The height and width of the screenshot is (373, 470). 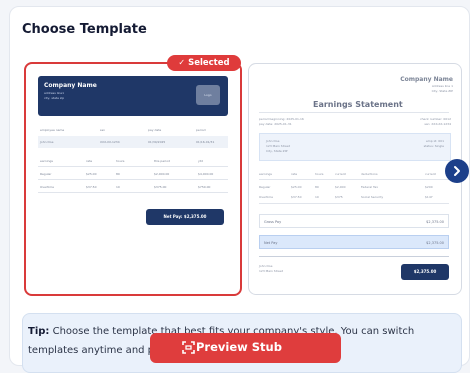 I want to click on next-template-button, so click(x=457, y=171).